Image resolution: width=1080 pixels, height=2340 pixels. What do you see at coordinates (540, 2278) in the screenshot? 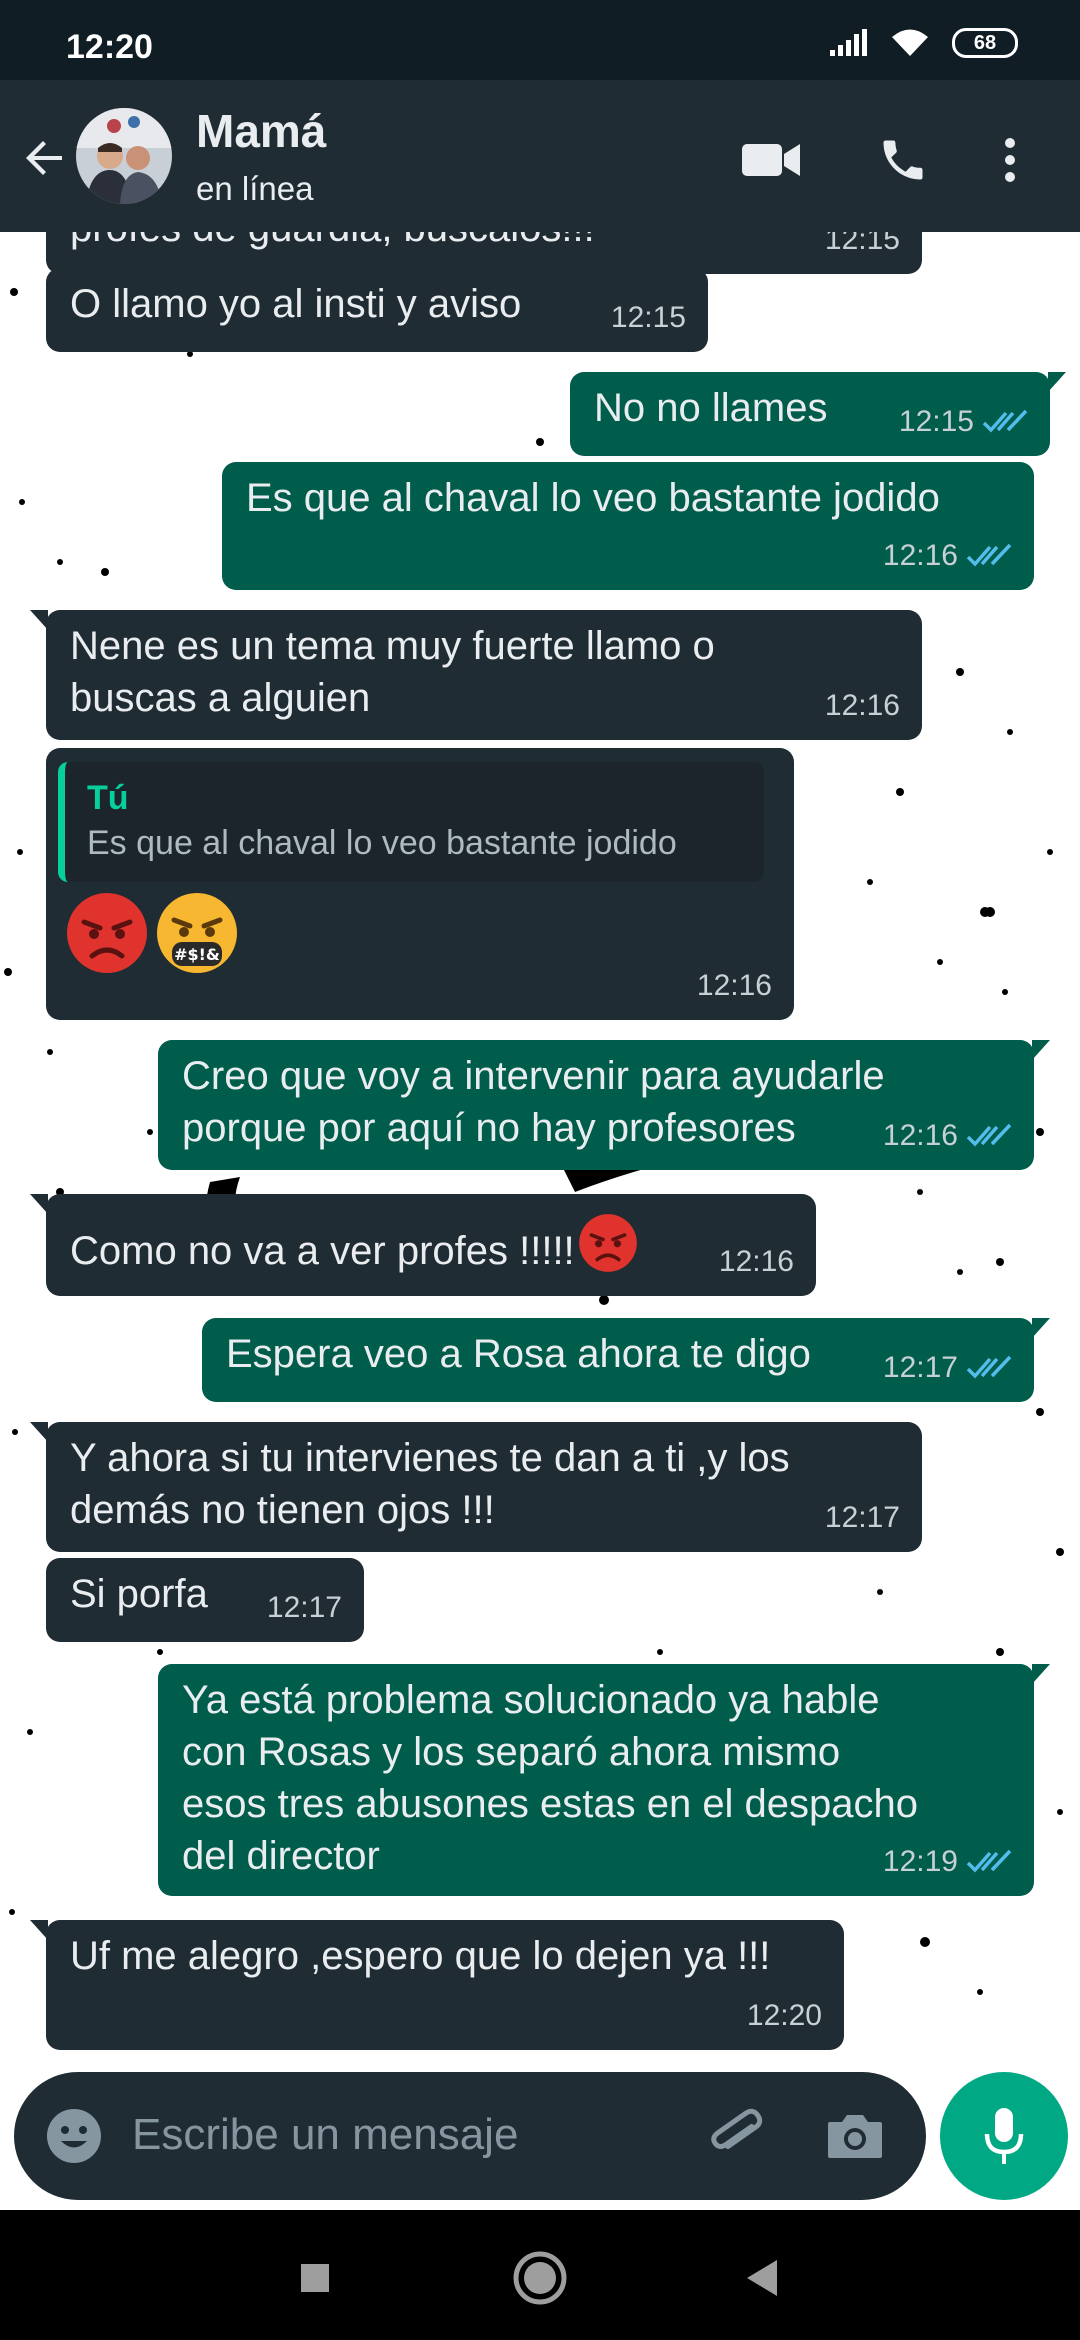
I see `nav-circle-icon` at bounding box center [540, 2278].